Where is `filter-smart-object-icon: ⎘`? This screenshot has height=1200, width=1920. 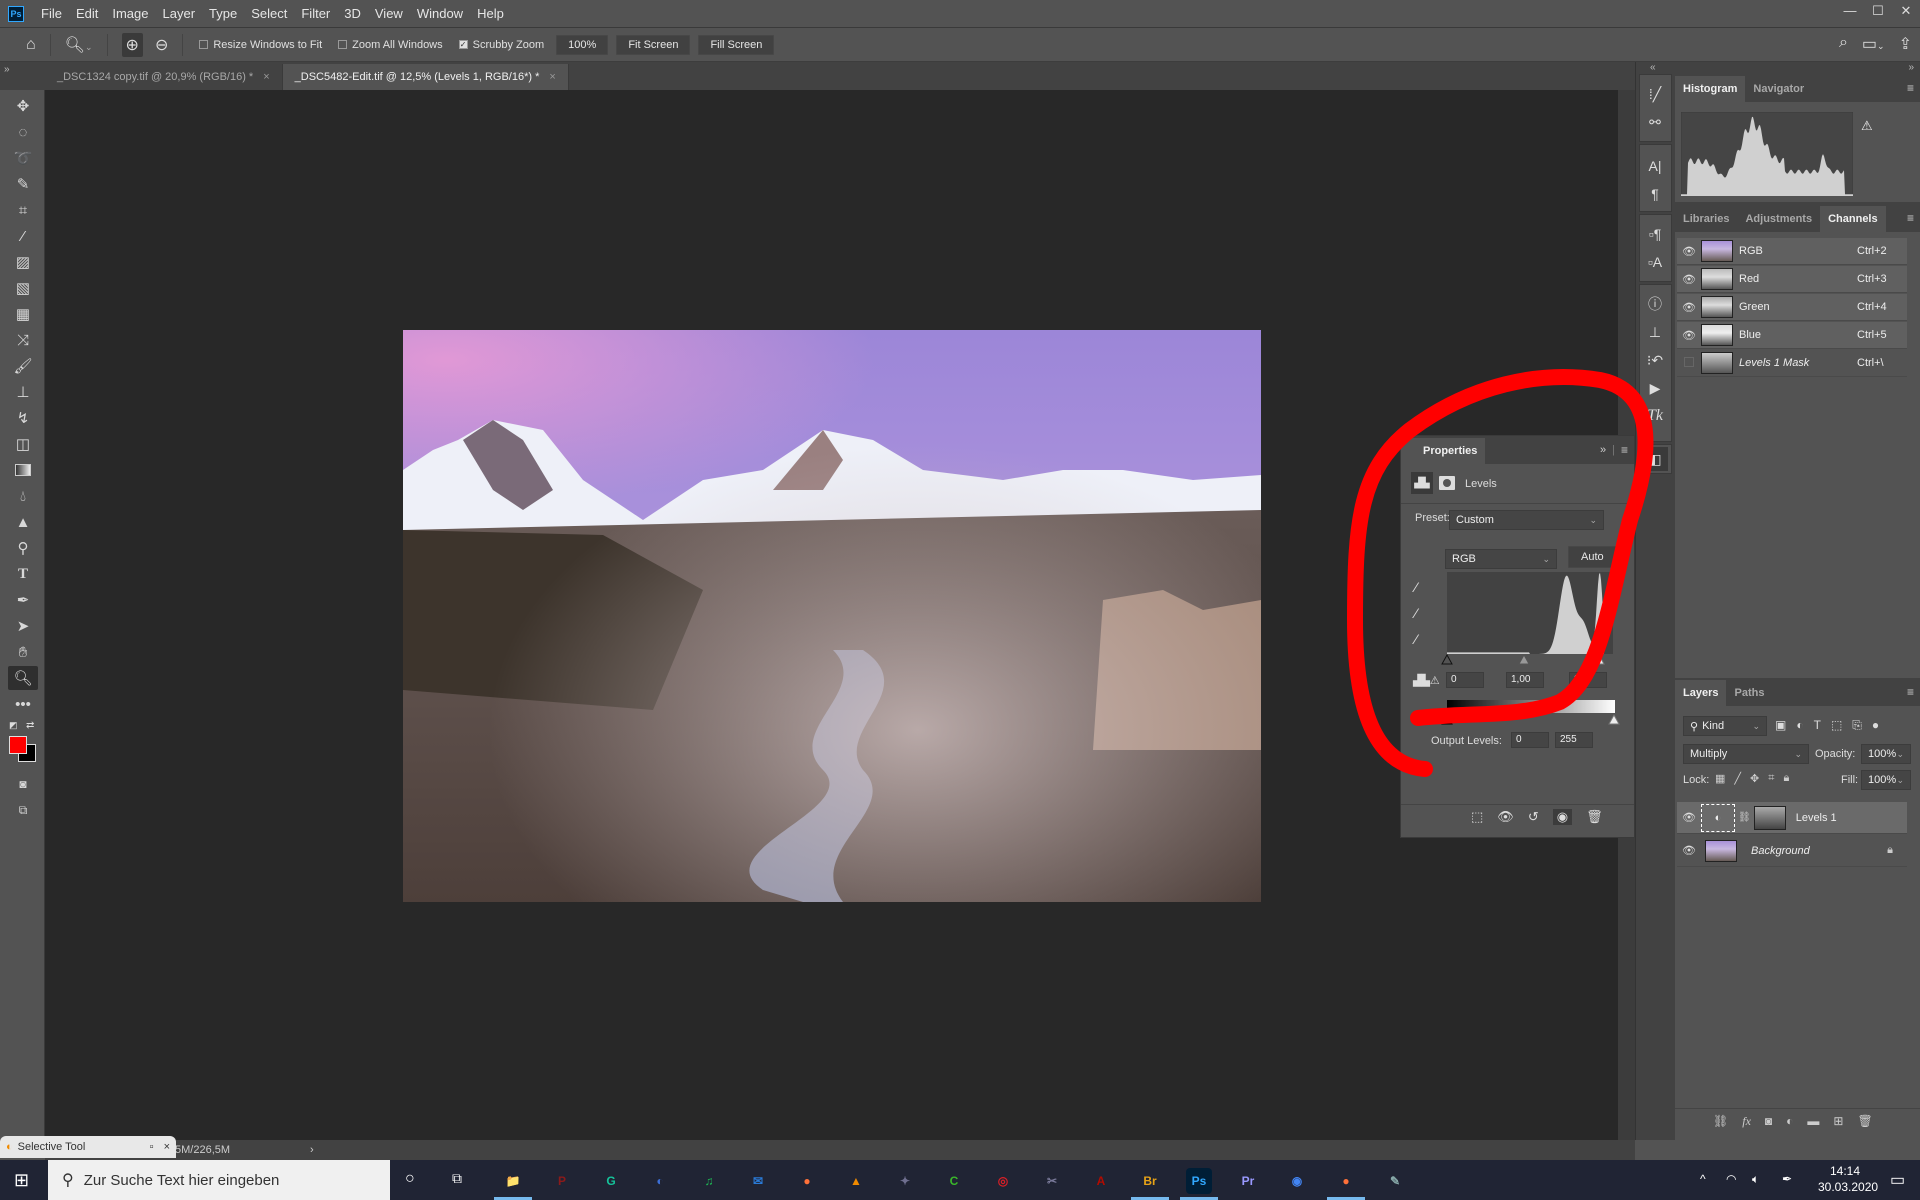
filter-smart-object-icon: ⎘ is located at coordinates (1857, 725).